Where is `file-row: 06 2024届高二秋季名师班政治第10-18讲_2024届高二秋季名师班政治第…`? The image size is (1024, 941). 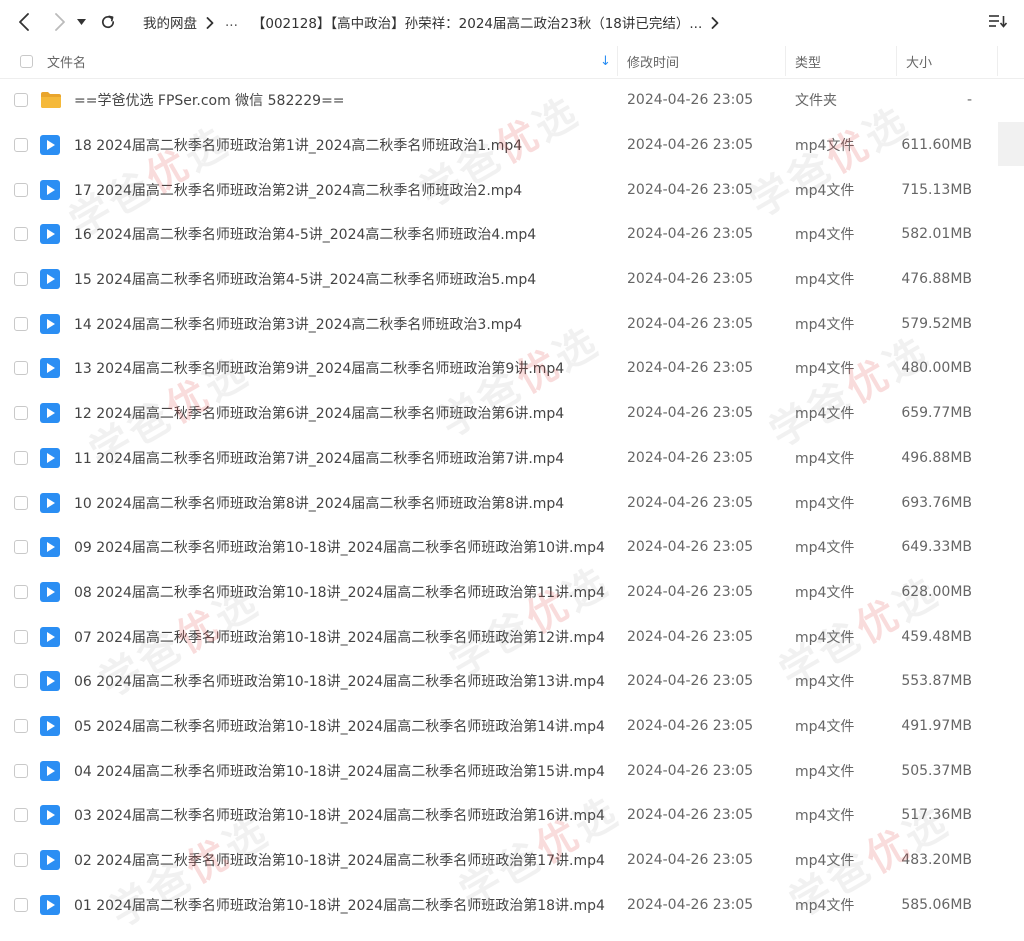 file-row: 06 2024届高二秋季名师班政治第10-18讲_2024届高二秋季名师班政治第… is located at coordinates (512, 681).